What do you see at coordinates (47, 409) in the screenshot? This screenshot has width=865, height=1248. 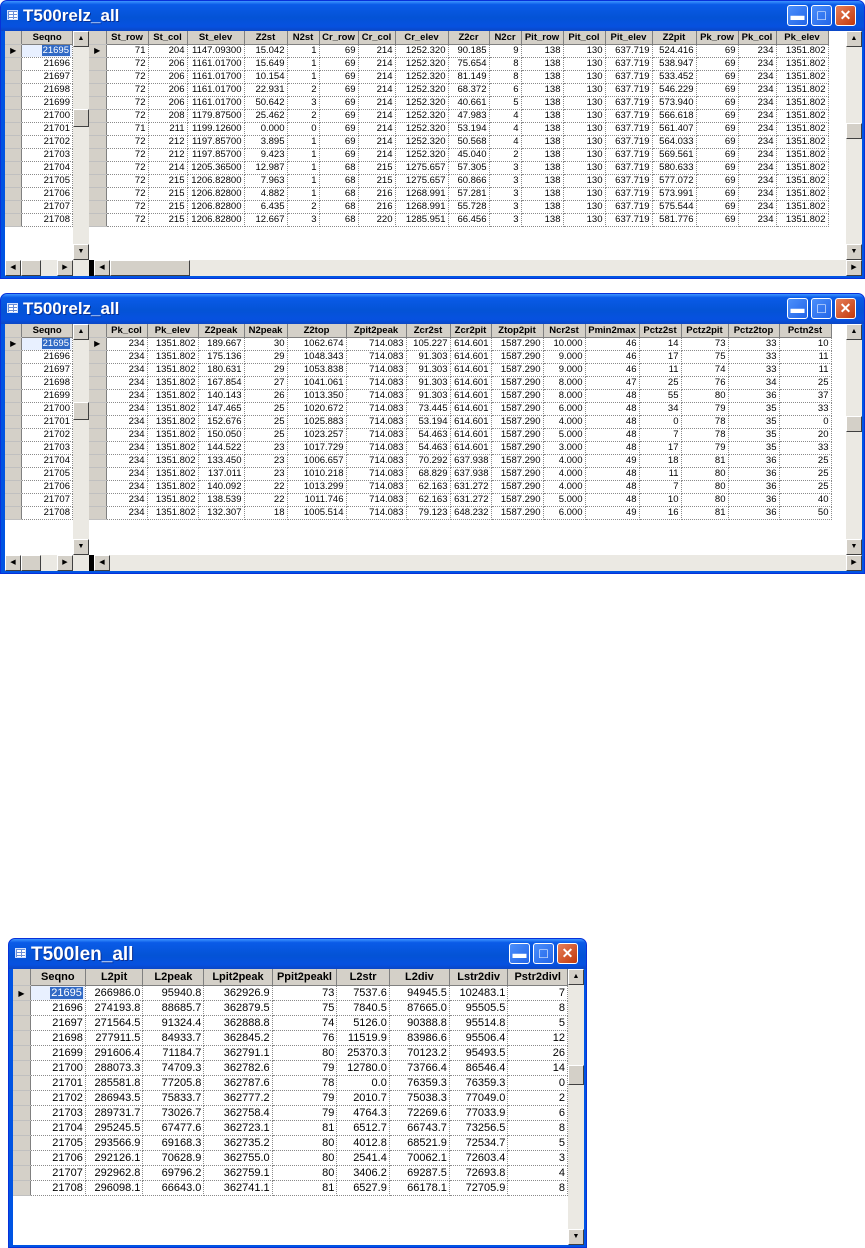 I see `seqno-cell: 21700` at bounding box center [47, 409].